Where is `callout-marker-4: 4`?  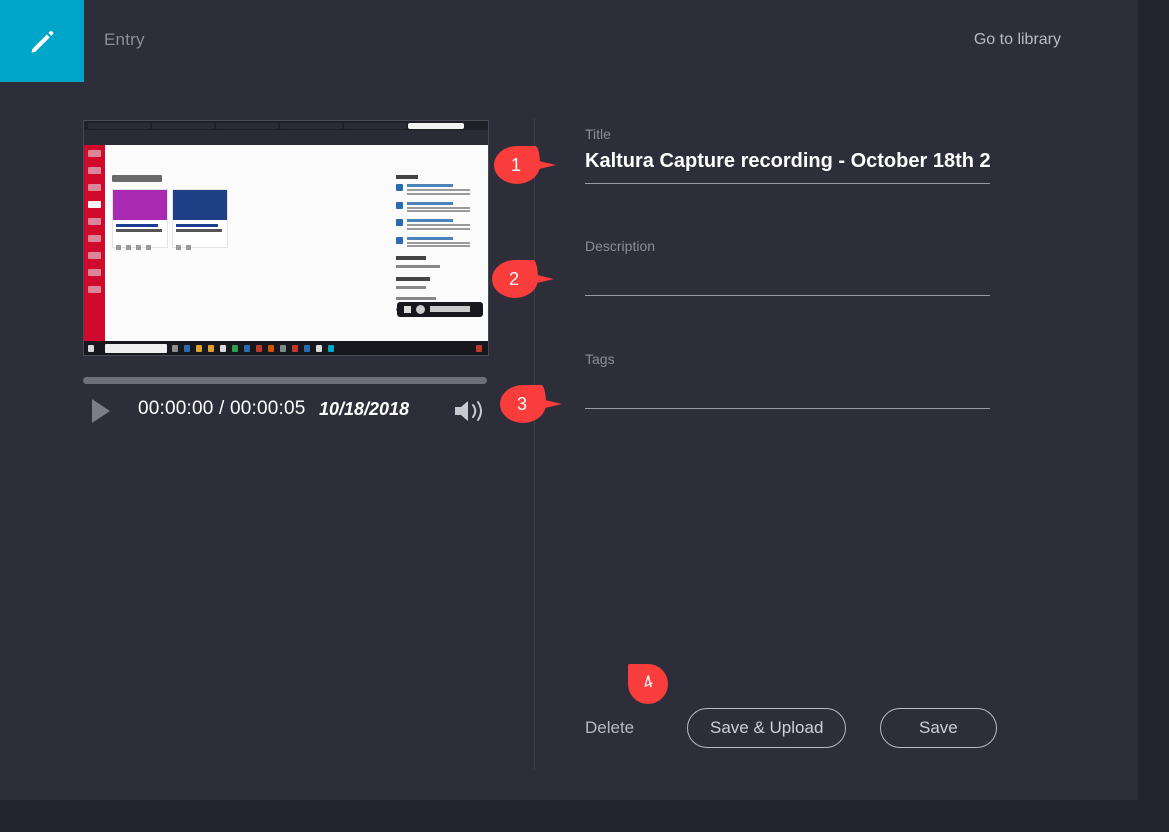
callout-marker-4: 4 is located at coordinates (653, 684).